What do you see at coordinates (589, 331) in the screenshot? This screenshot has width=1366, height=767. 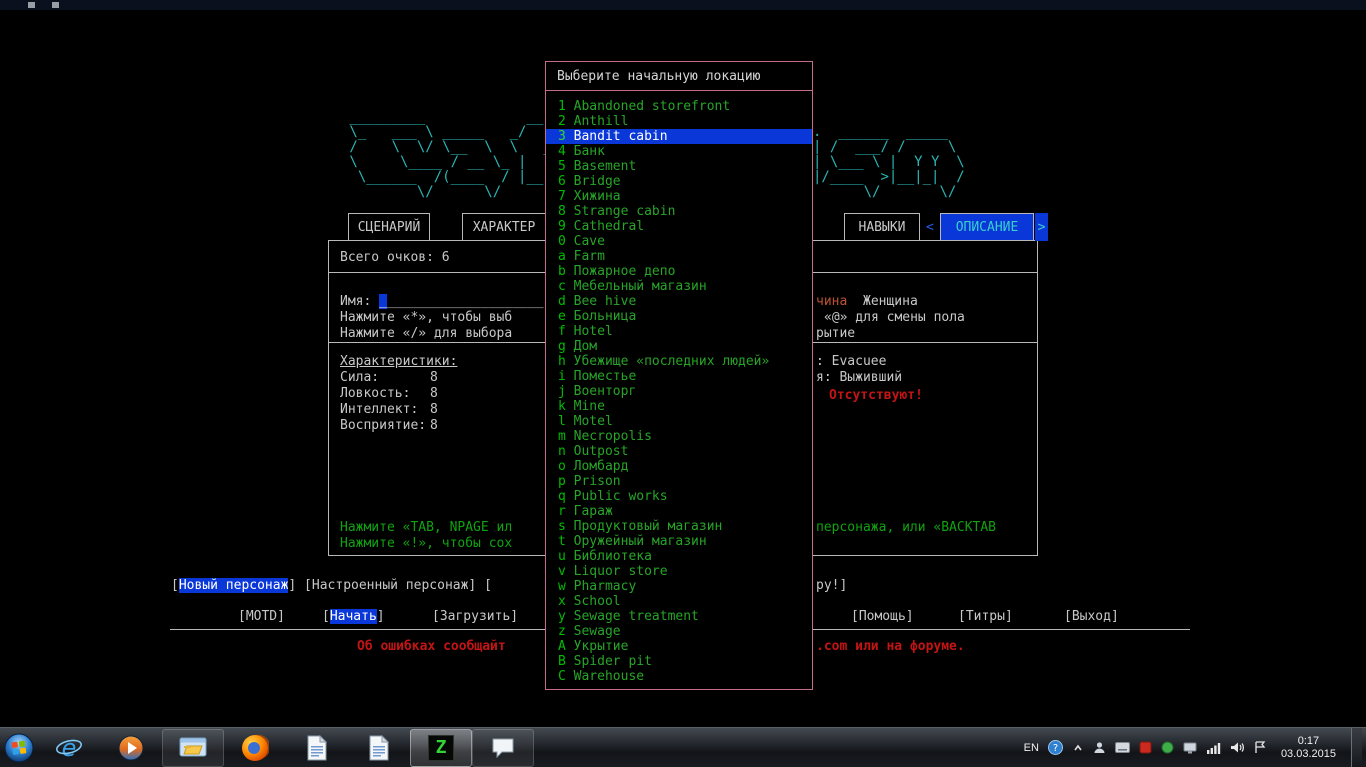 I see `location-label: Hotel` at bounding box center [589, 331].